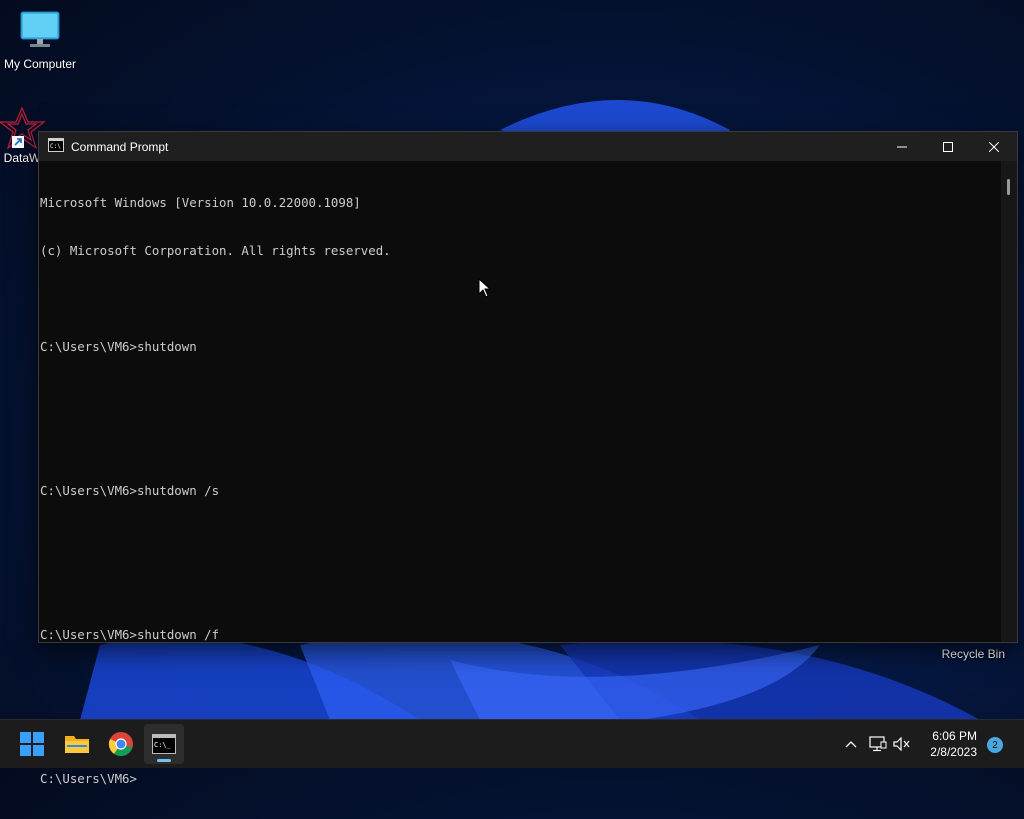  Describe the element at coordinates (520, 779) in the screenshot. I see `console-prompt-line: C:\Users\VM6>` at that location.